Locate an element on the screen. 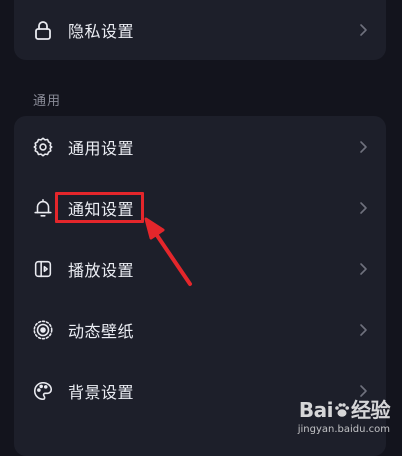 This screenshot has height=456, width=402. paw-icon is located at coordinates (342, 412).